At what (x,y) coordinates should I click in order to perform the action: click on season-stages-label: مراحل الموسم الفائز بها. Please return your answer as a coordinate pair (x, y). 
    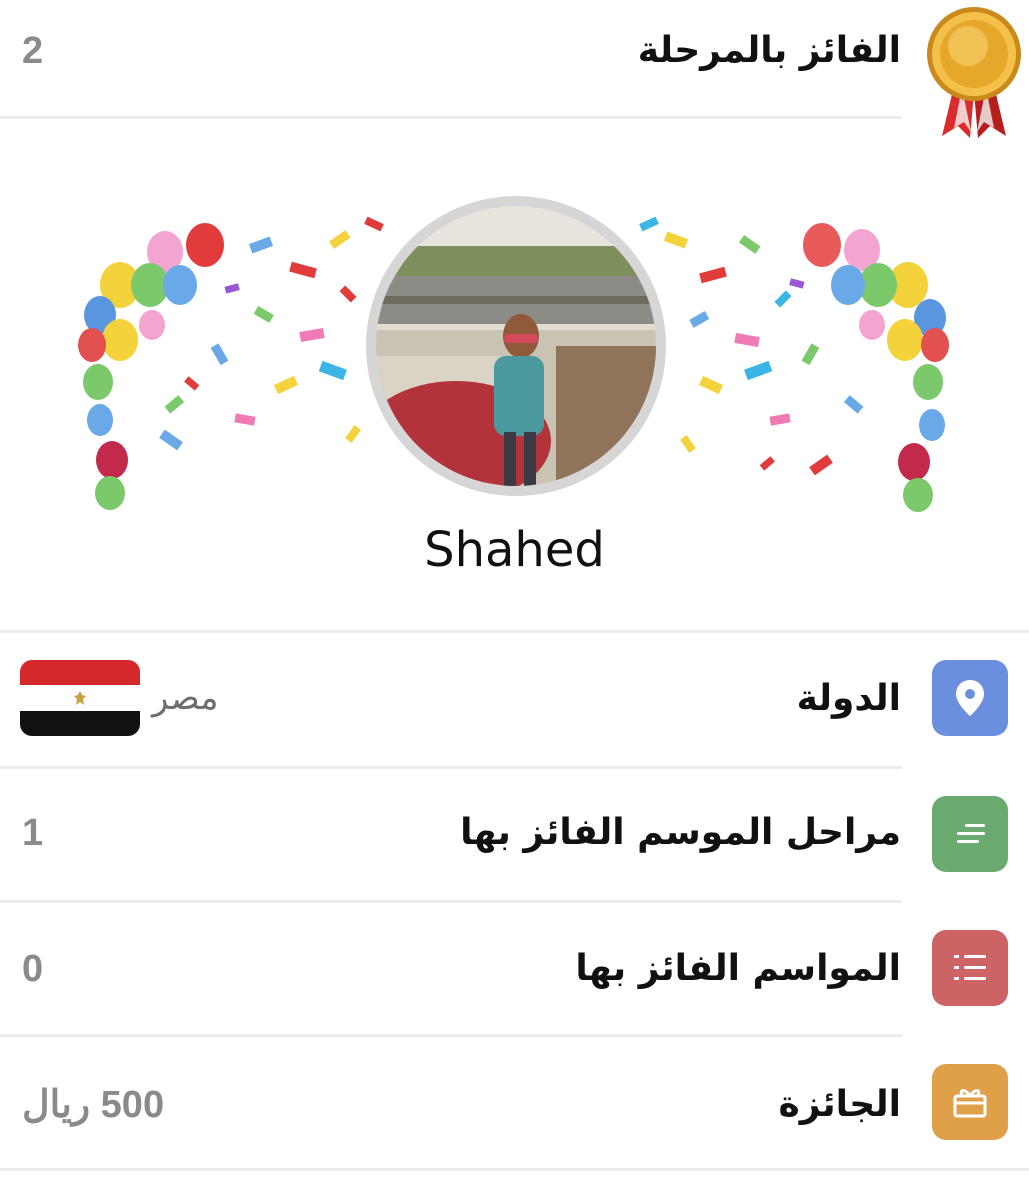
    Looking at the image, I should click on (680, 832).